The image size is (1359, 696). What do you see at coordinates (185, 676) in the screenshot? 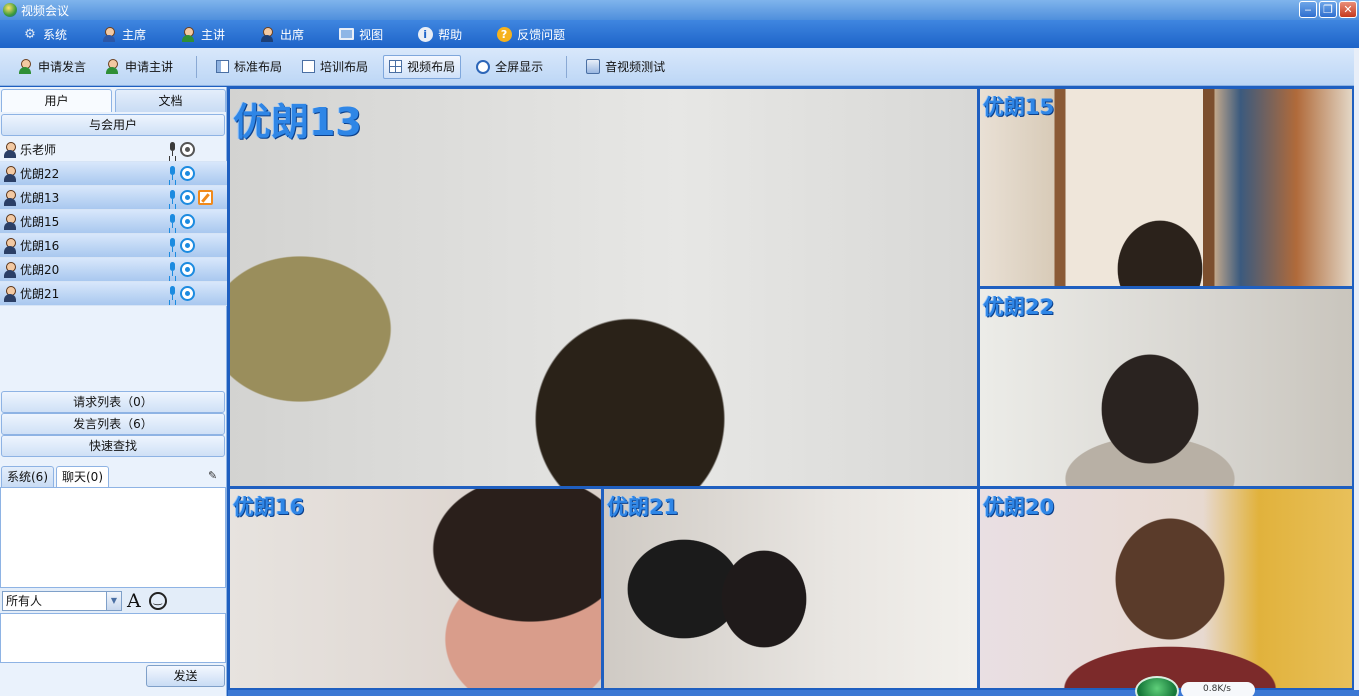
I see `send-button: 发送` at bounding box center [185, 676].